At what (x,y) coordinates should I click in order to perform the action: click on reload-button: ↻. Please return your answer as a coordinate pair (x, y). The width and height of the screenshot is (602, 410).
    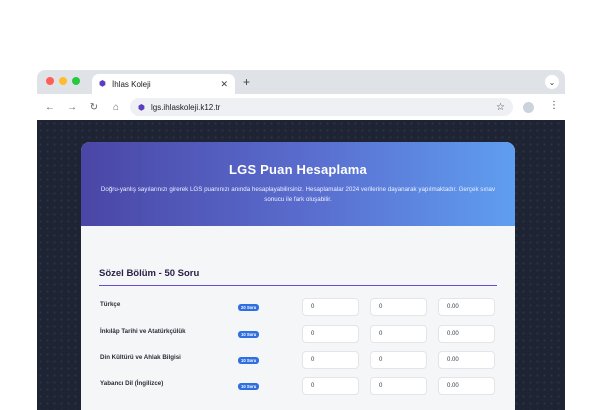
    Looking at the image, I should click on (94, 107).